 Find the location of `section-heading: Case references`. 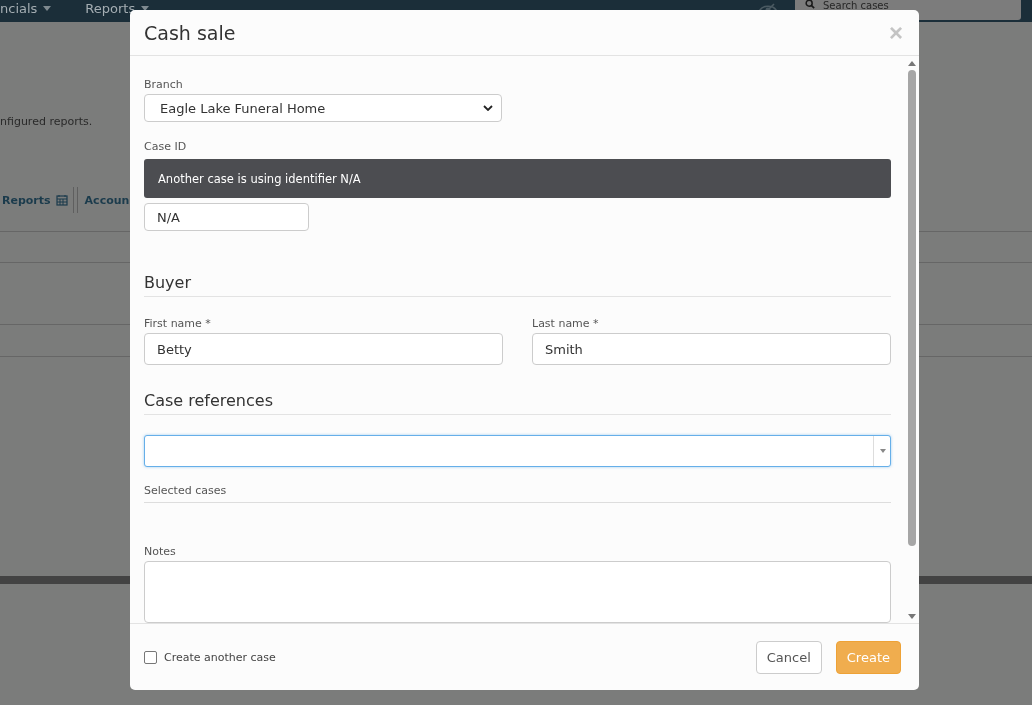

section-heading: Case references is located at coordinates (517, 403).